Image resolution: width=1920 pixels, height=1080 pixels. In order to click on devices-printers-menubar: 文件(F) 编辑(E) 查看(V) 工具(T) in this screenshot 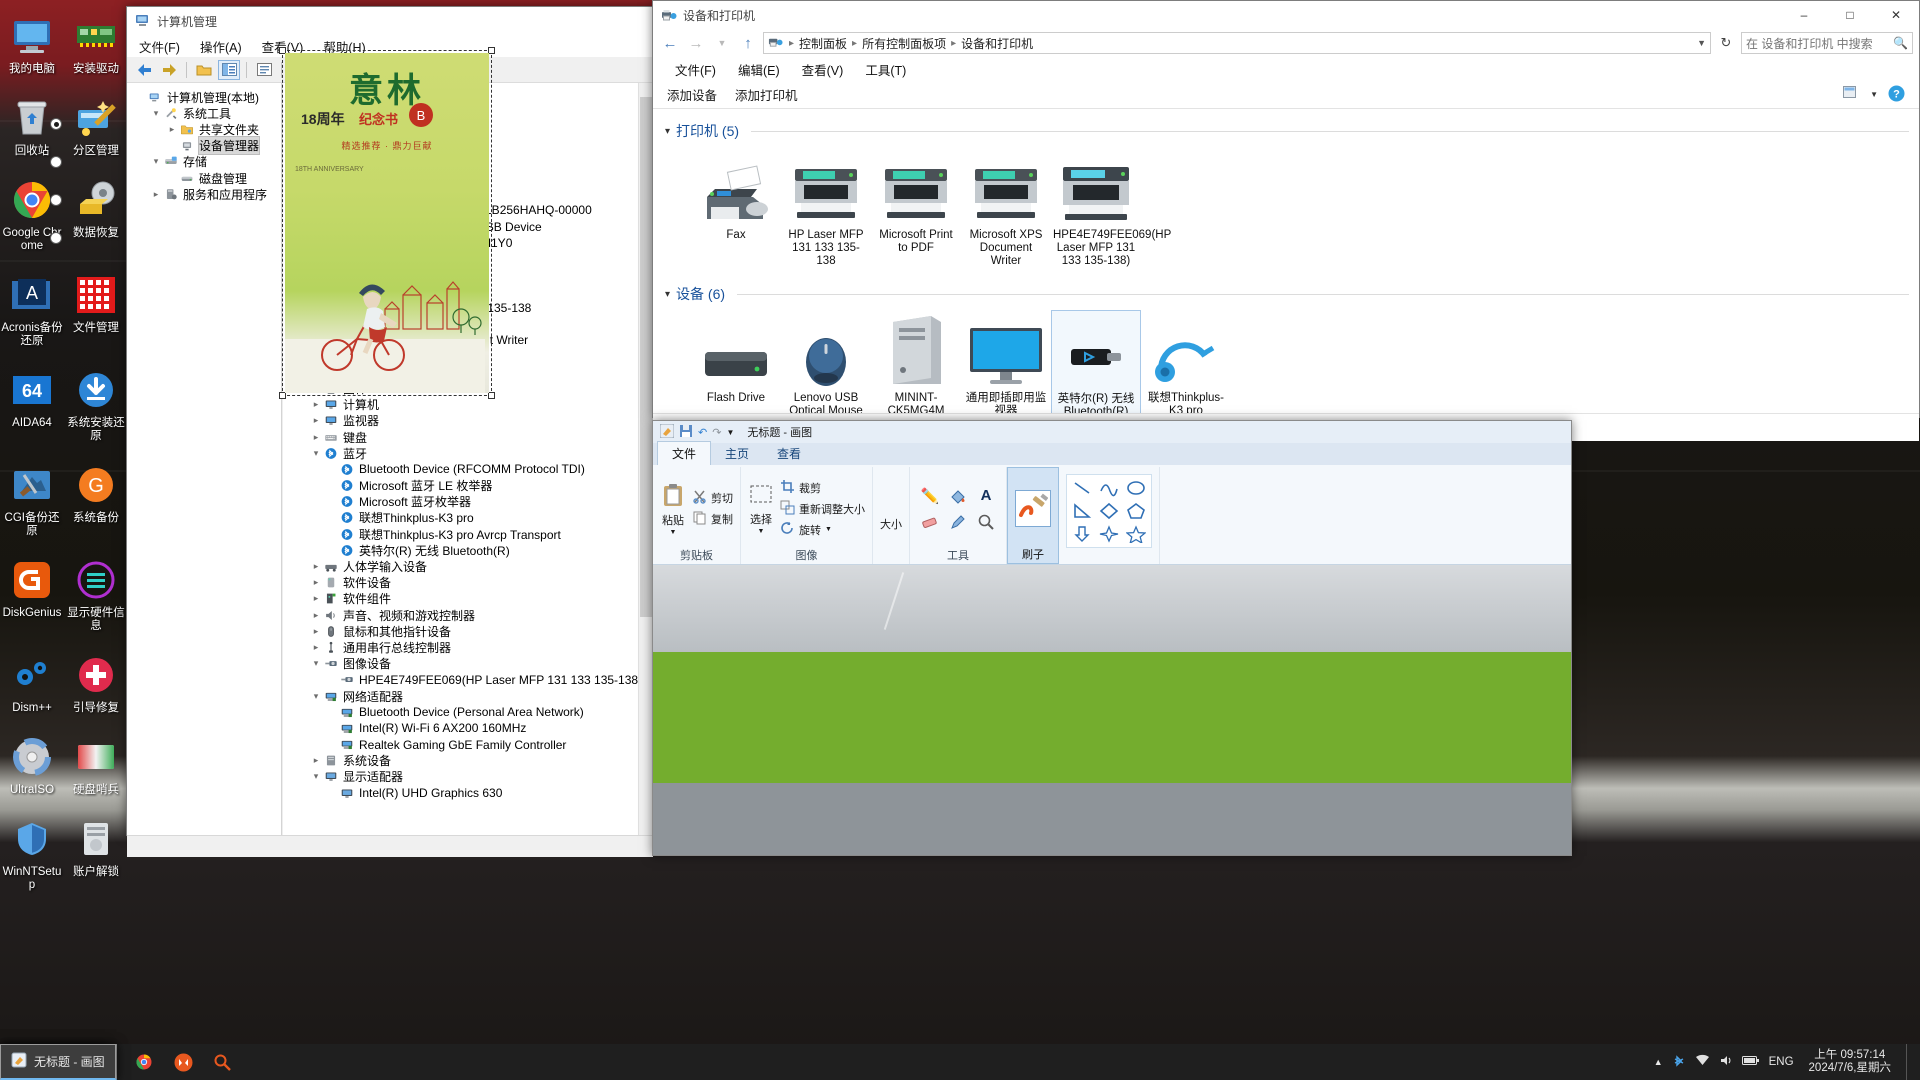, I will do `click(1286, 69)`.